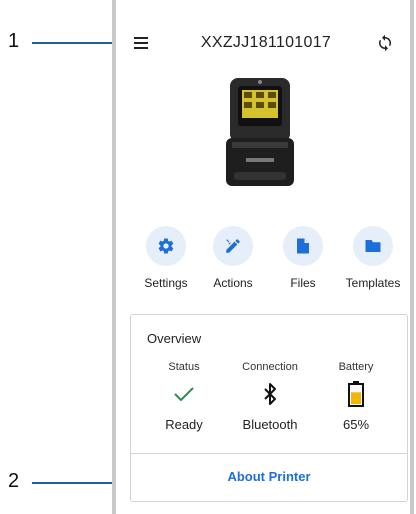  I want to click on overview-title: Overview, so click(174, 338).